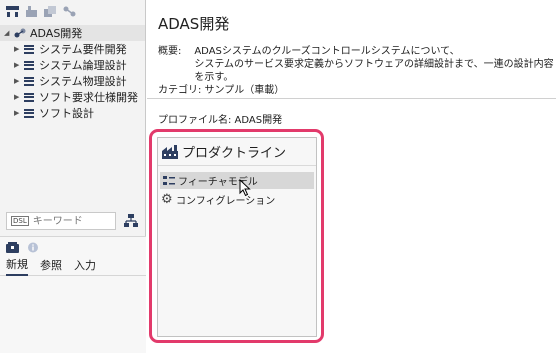 This screenshot has width=556, height=353. Describe the element at coordinates (73, 247) in the screenshot. I see `bottom-toolbar` at that location.